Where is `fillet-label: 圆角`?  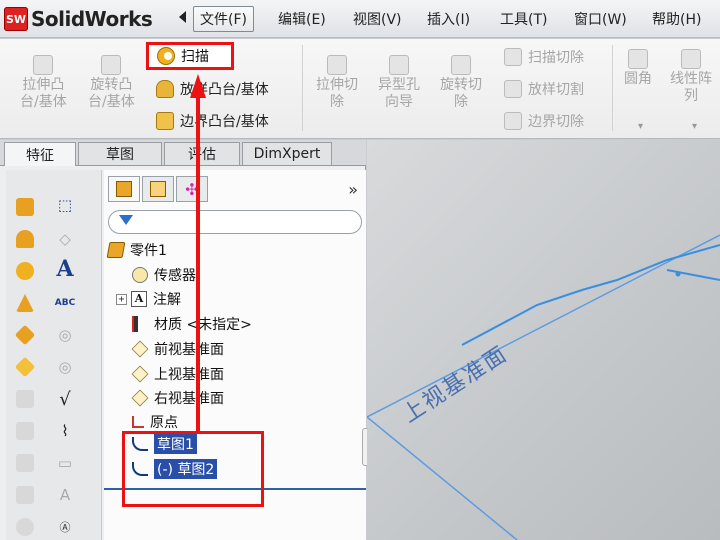 fillet-label: 圆角 is located at coordinates (638, 79).